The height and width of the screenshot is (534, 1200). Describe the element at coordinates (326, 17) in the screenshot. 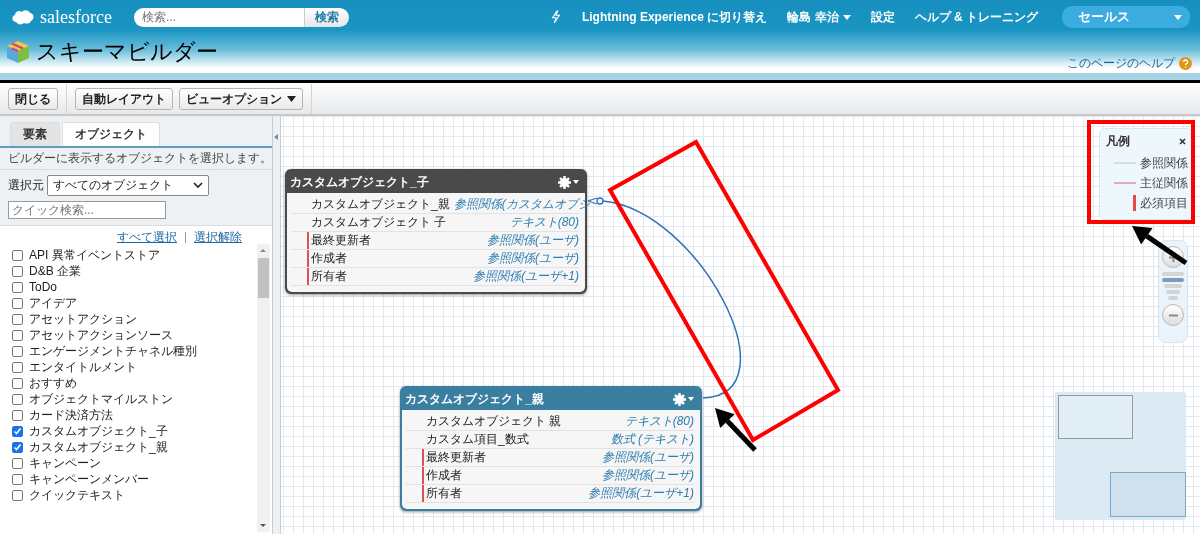

I see `search-button: 検索` at that location.